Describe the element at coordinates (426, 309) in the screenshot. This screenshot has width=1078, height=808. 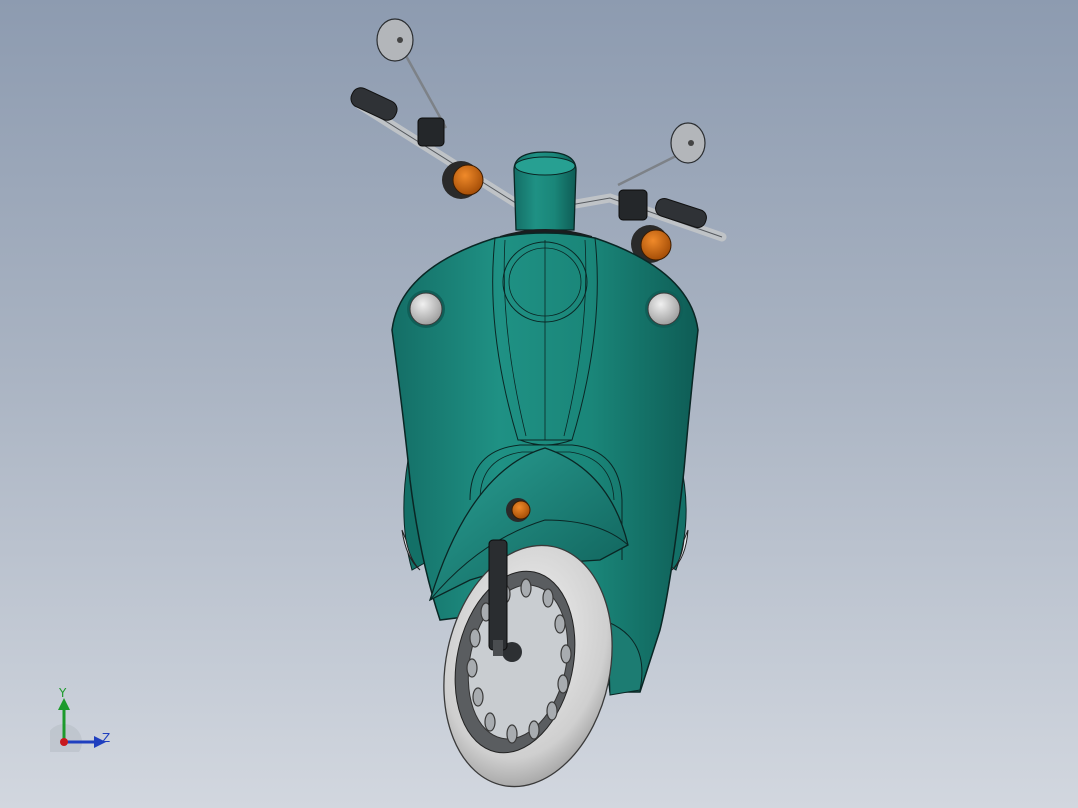
I see `left-lamp` at that location.